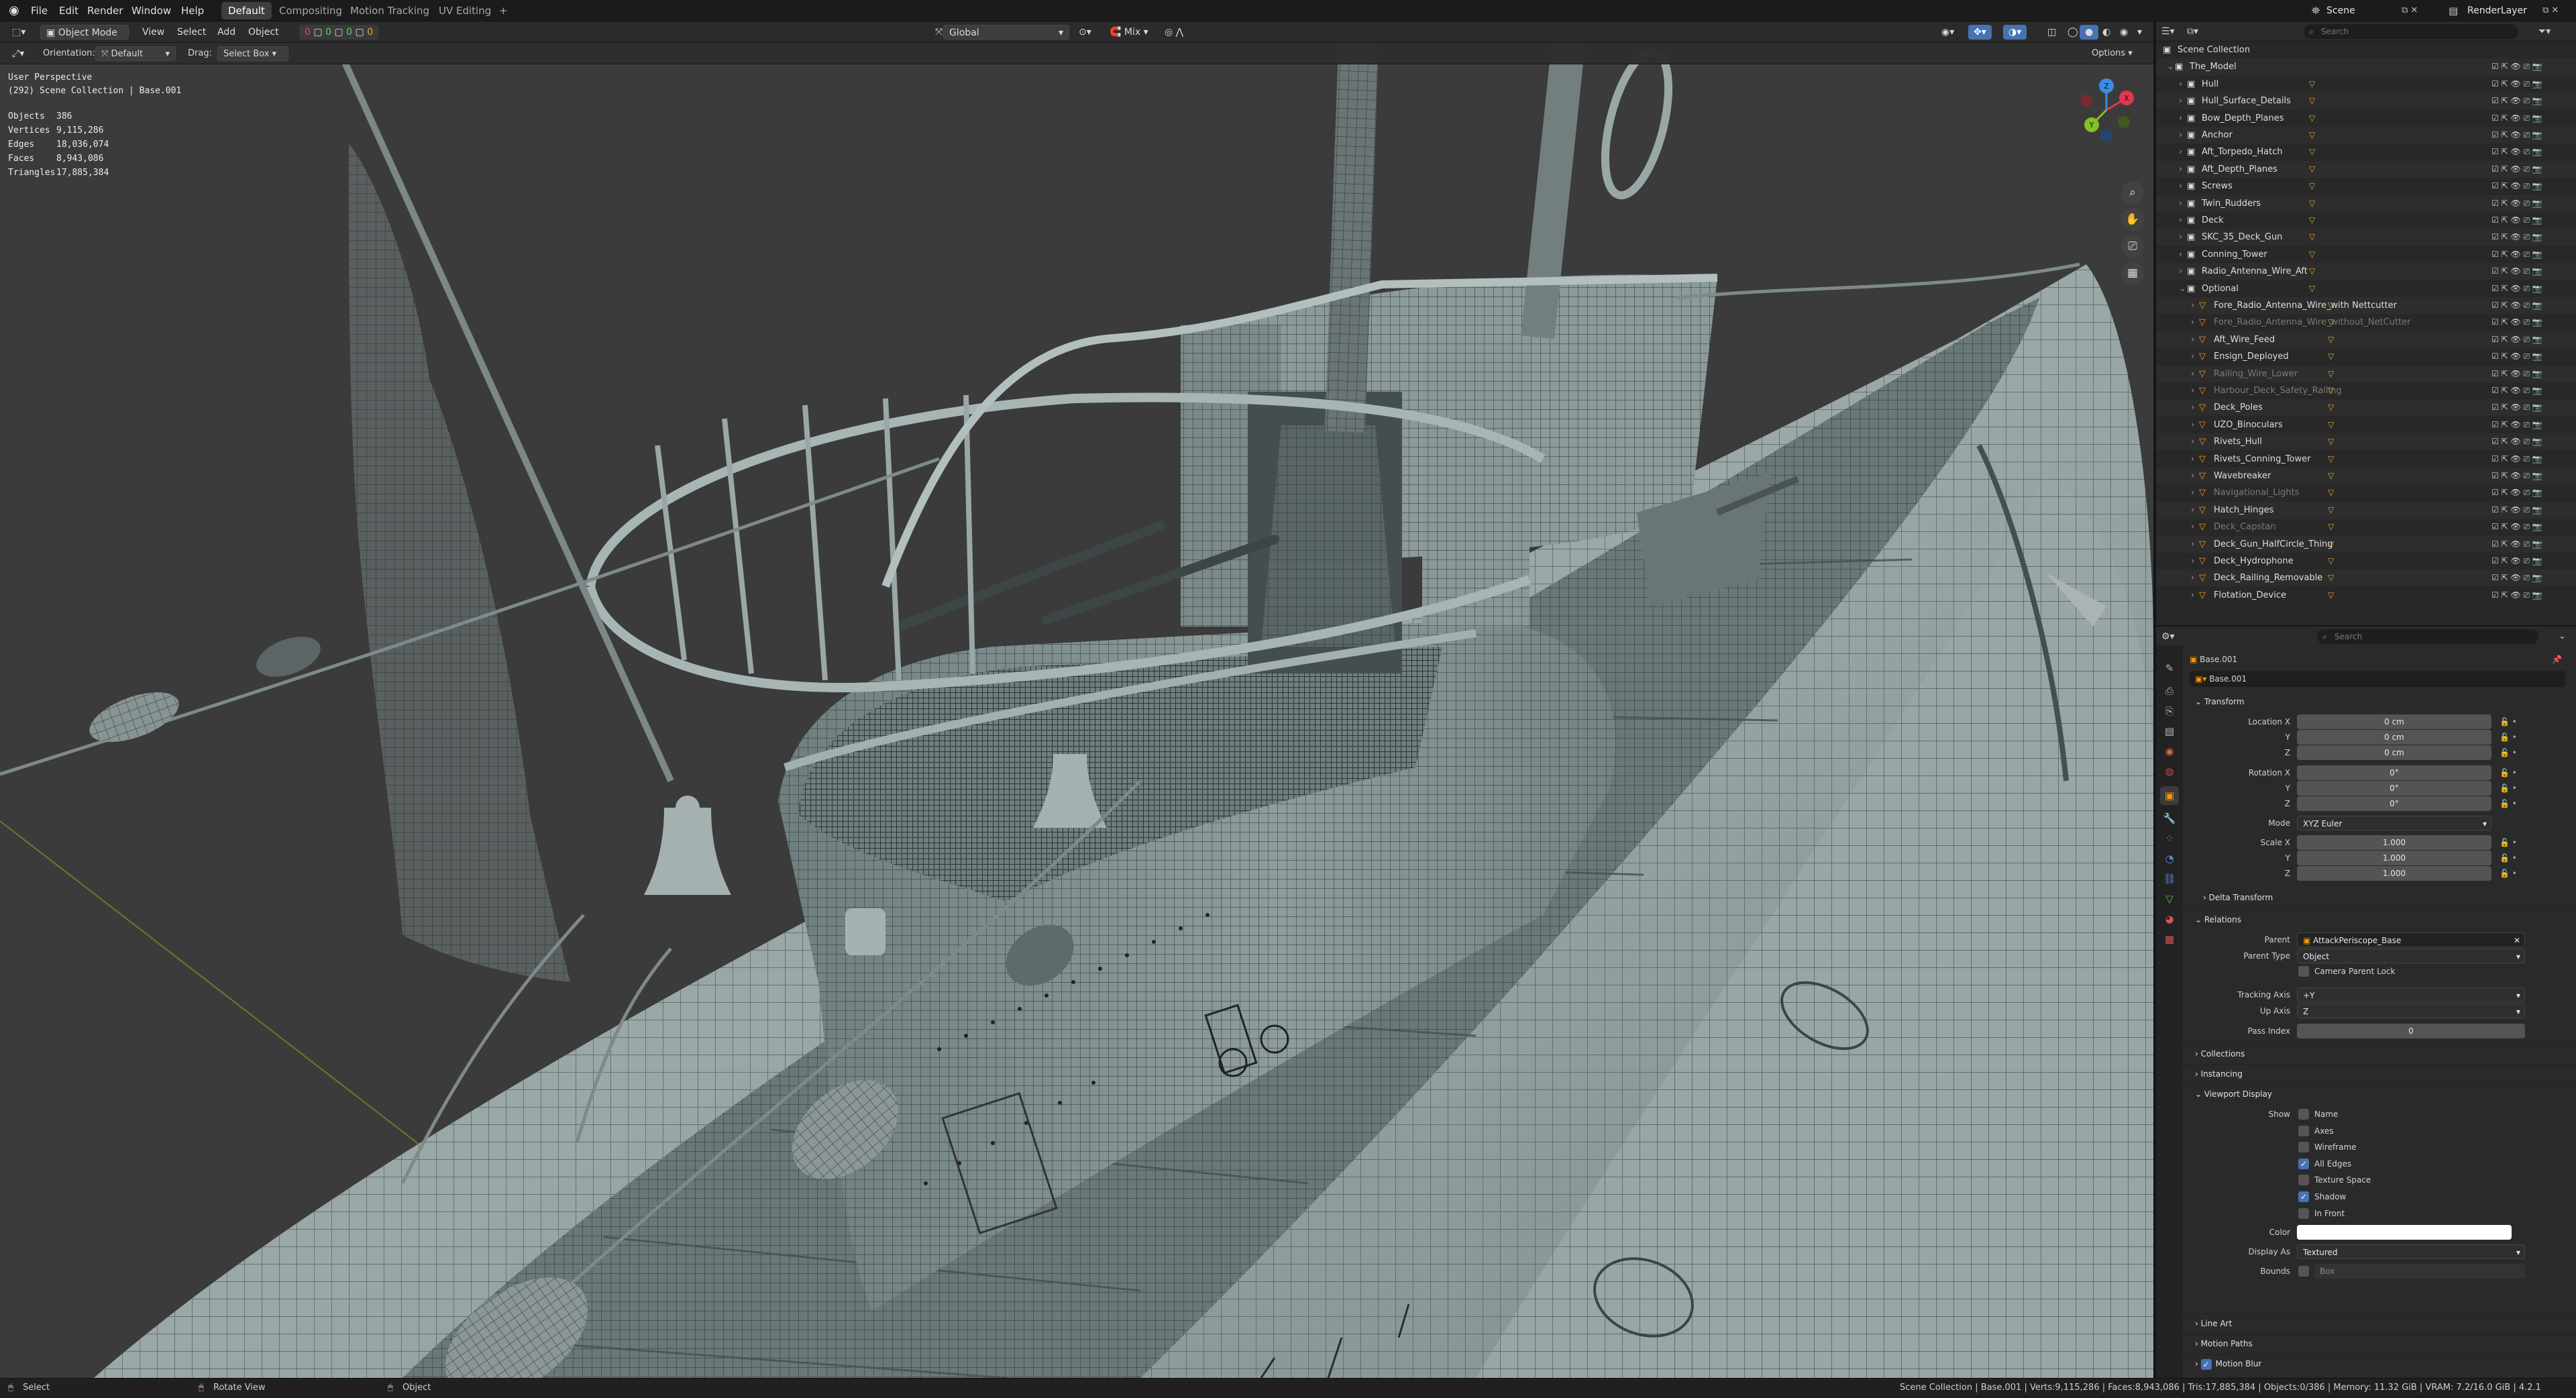  What do you see at coordinates (2366, 101) in the screenshot?
I see `outliner-row-item: › ▣ Hull_Surface_Details ▽ ☑ ⇱ 👁 ⎚ 📷` at bounding box center [2366, 101].